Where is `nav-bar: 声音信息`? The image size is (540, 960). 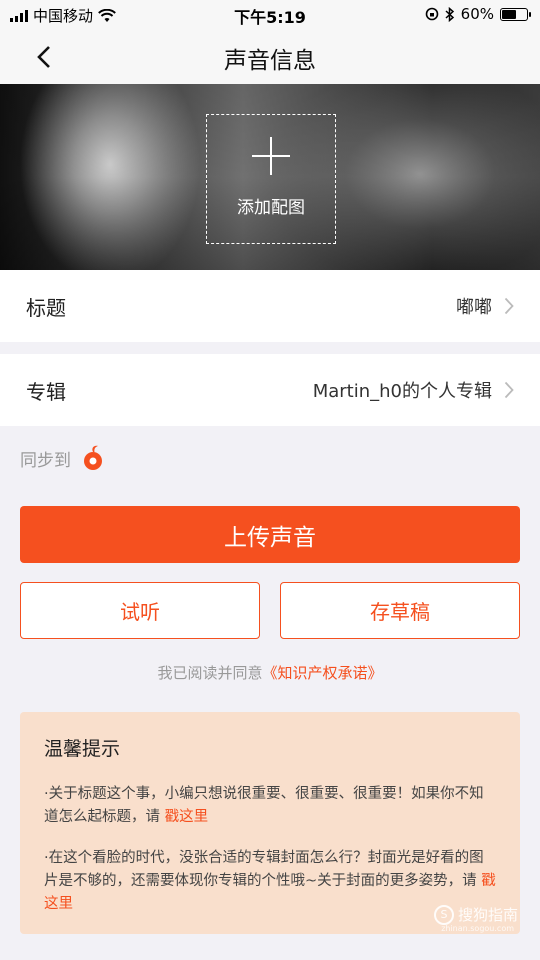 nav-bar: 声音信息 is located at coordinates (270, 56).